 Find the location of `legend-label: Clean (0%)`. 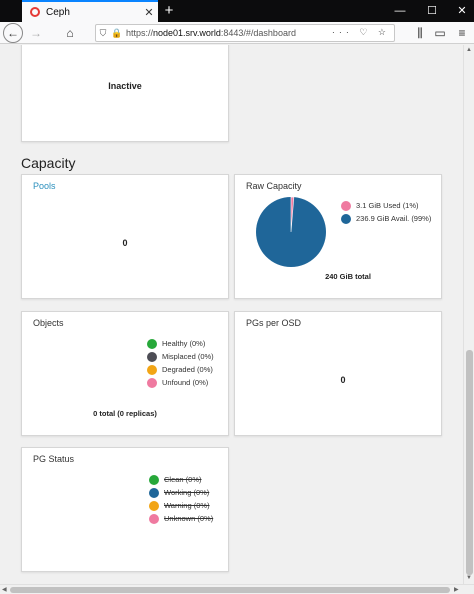

legend-label: Clean (0%) is located at coordinates (183, 479).